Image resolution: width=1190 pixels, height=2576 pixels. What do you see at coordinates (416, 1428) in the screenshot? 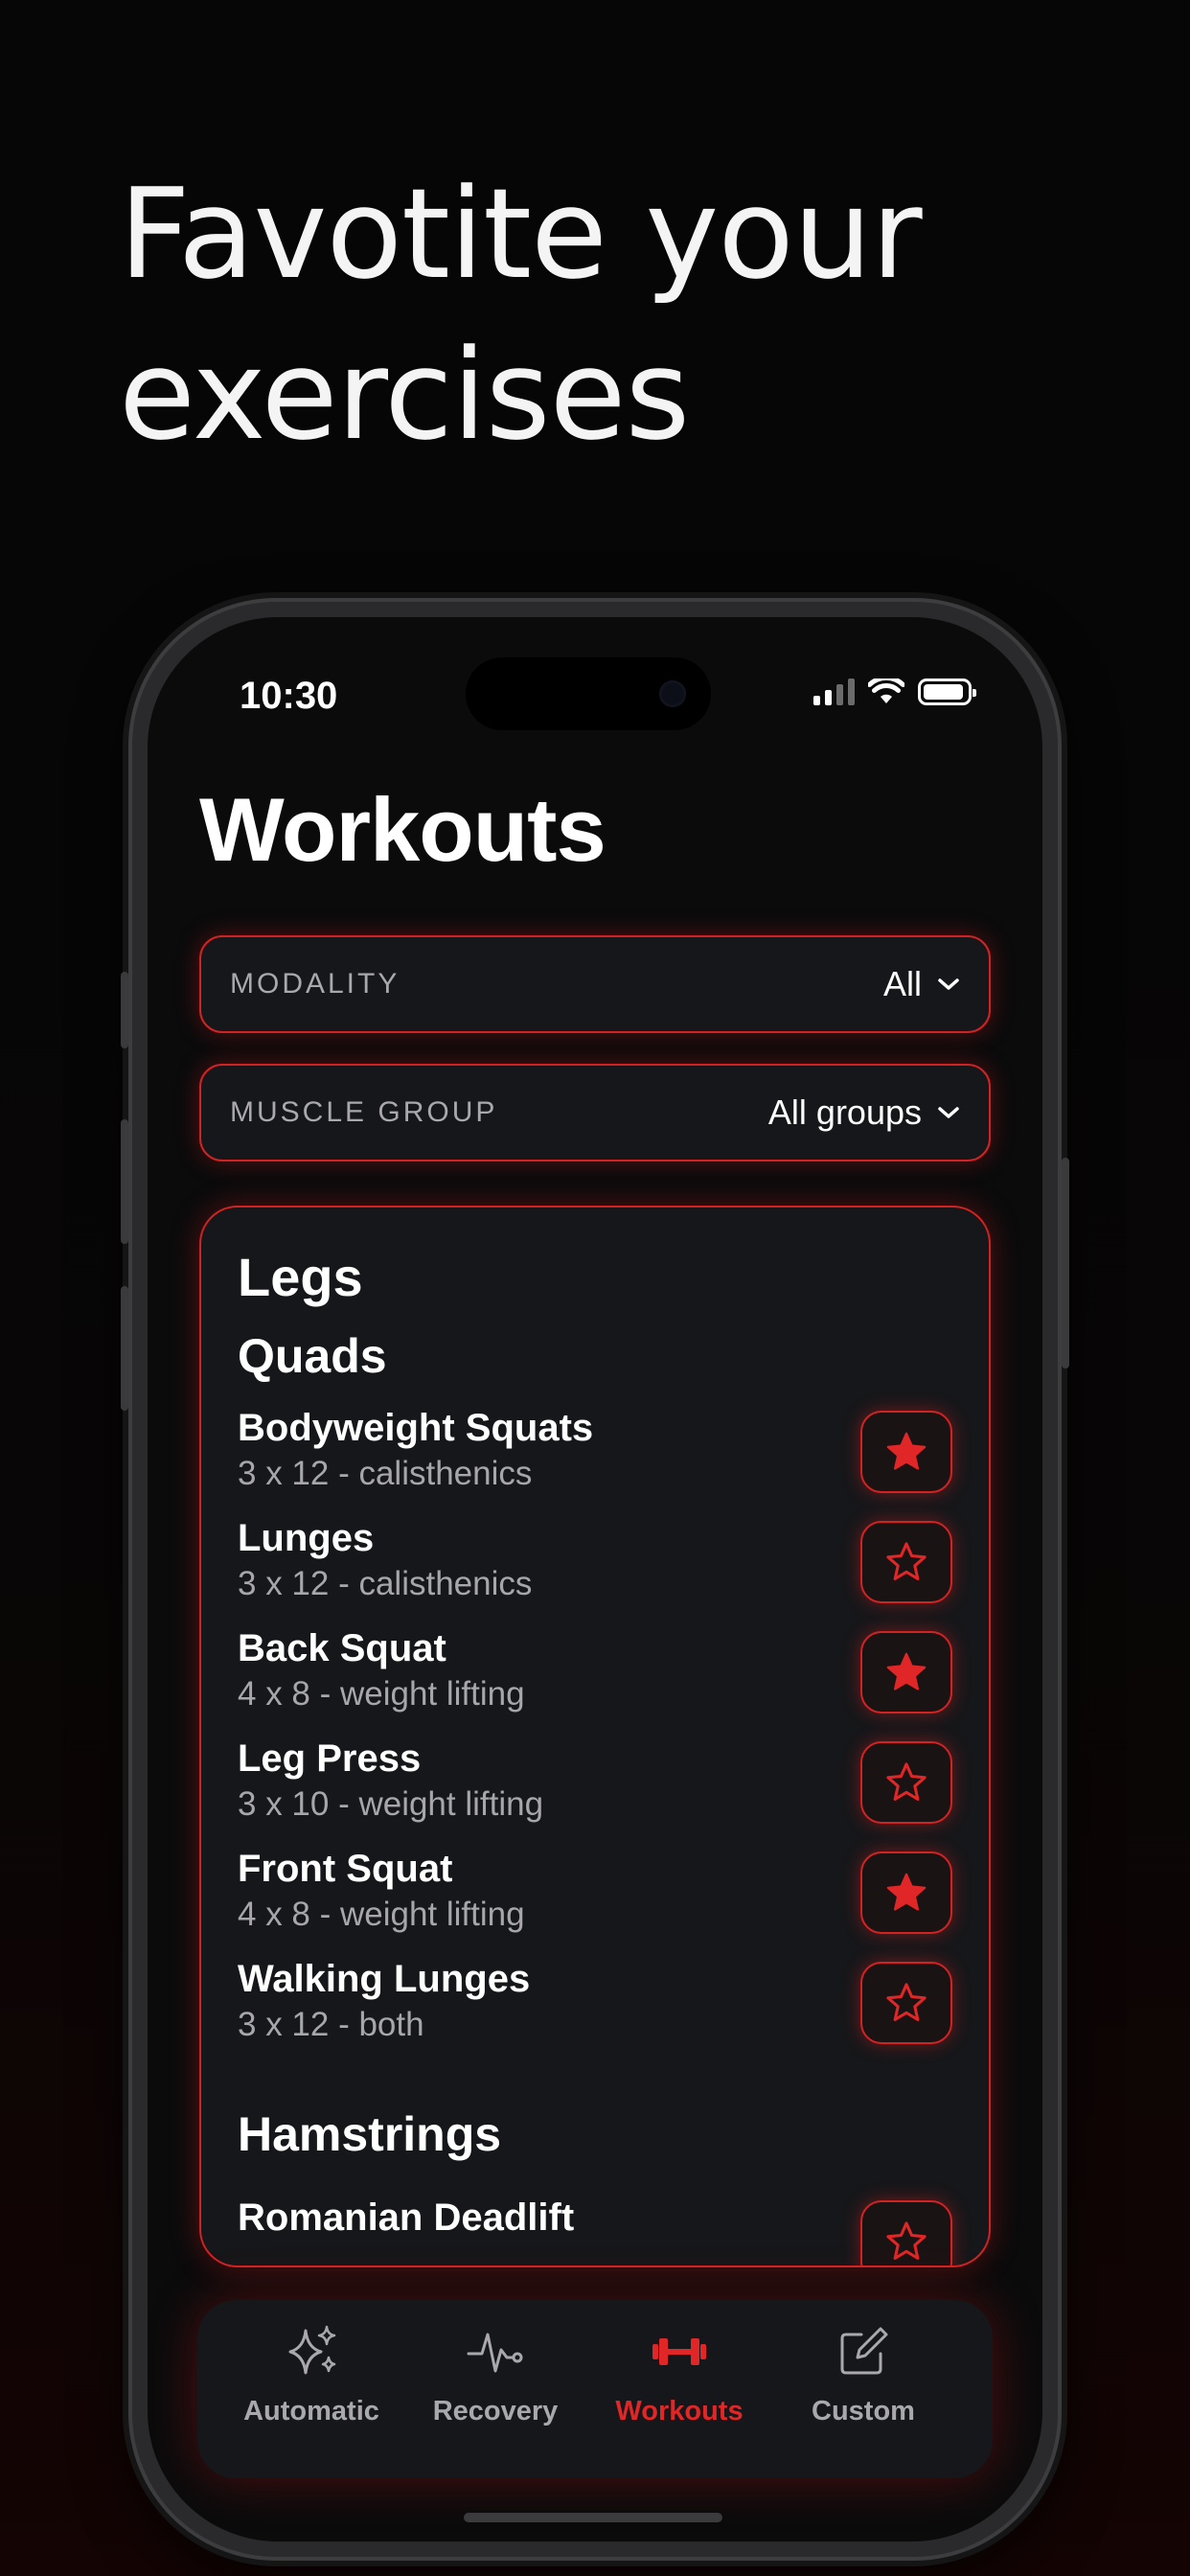
I see `exercise-name: Bodyweight Squats` at bounding box center [416, 1428].